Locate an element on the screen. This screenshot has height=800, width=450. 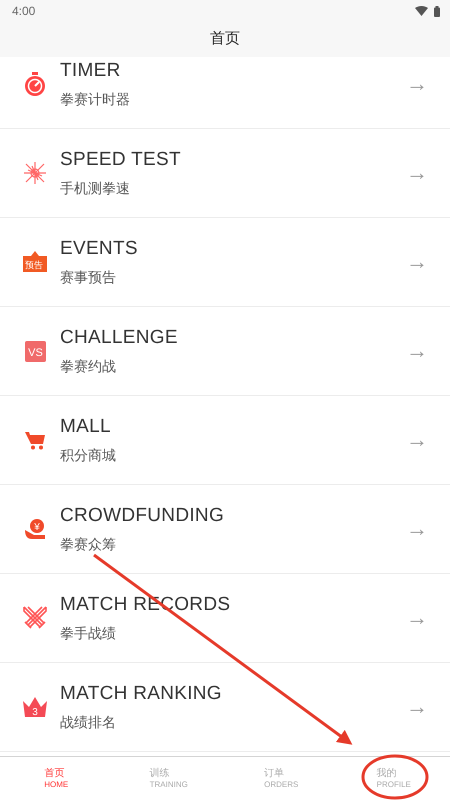
versus-icon: VS is located at coordinates (35, 351).